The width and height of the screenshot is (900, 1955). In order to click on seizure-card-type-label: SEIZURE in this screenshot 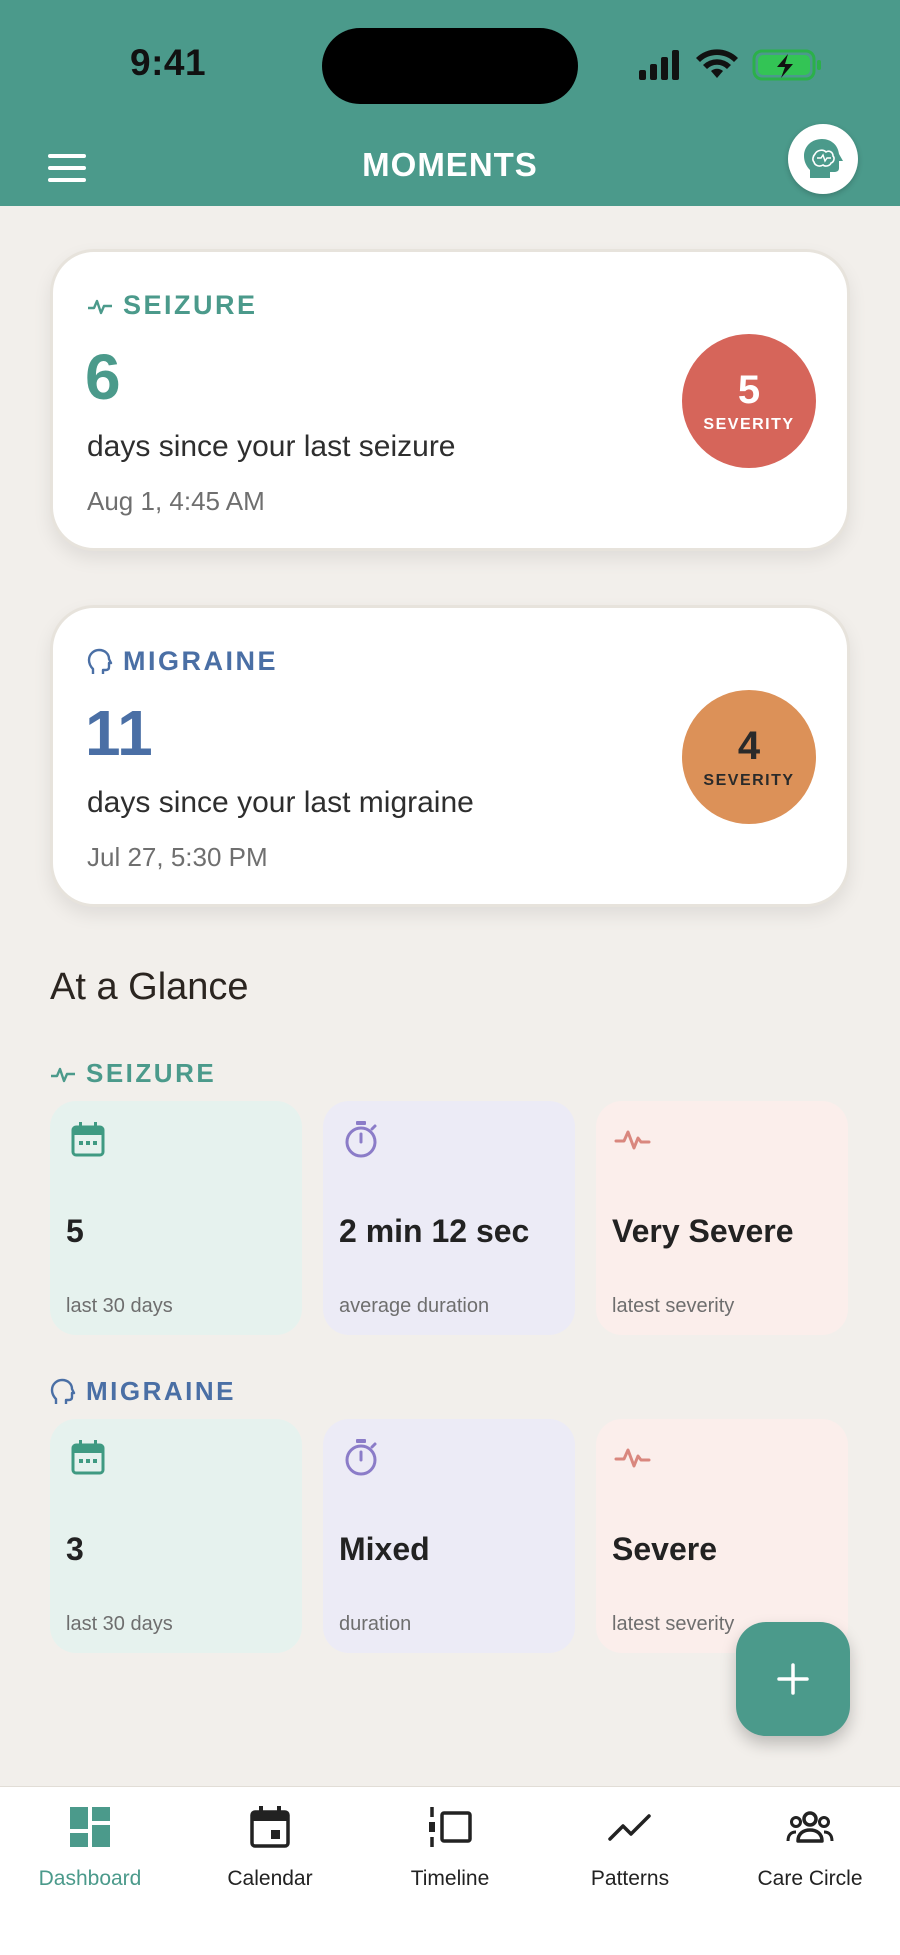, I will do `click(190, 305)`.